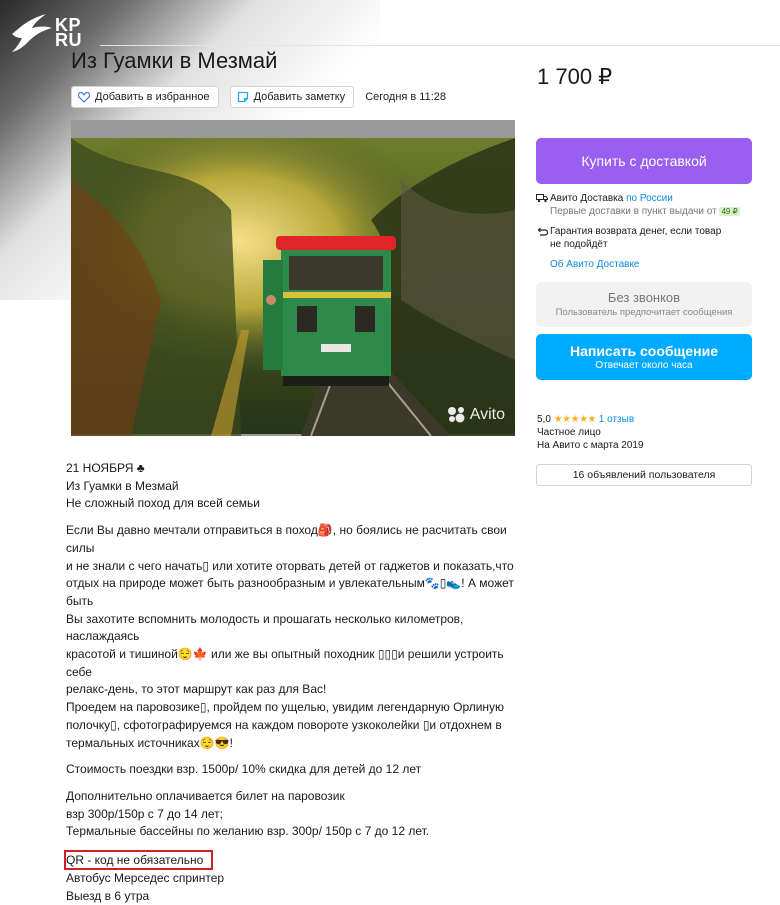 The width and height of the screenshot is (780, 905). I want to click on rating-stars-icon: ★★★★★, so click(575, 419).